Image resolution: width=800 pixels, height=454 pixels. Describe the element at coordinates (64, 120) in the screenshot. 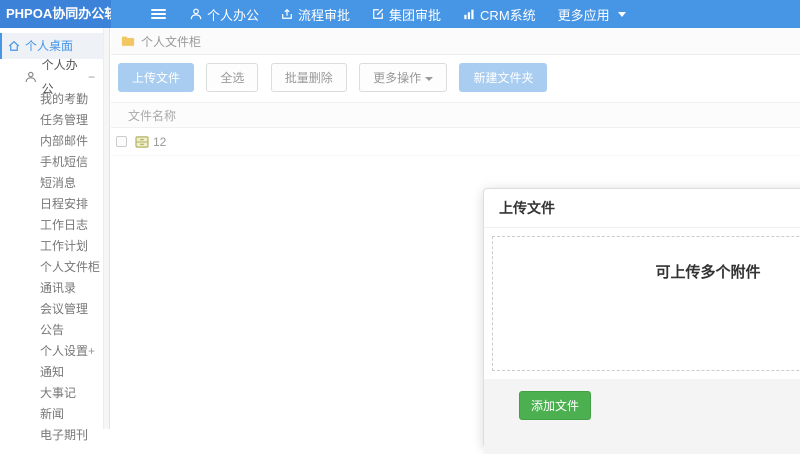

I see `sidebar-item-label: 任务管理` at that location.